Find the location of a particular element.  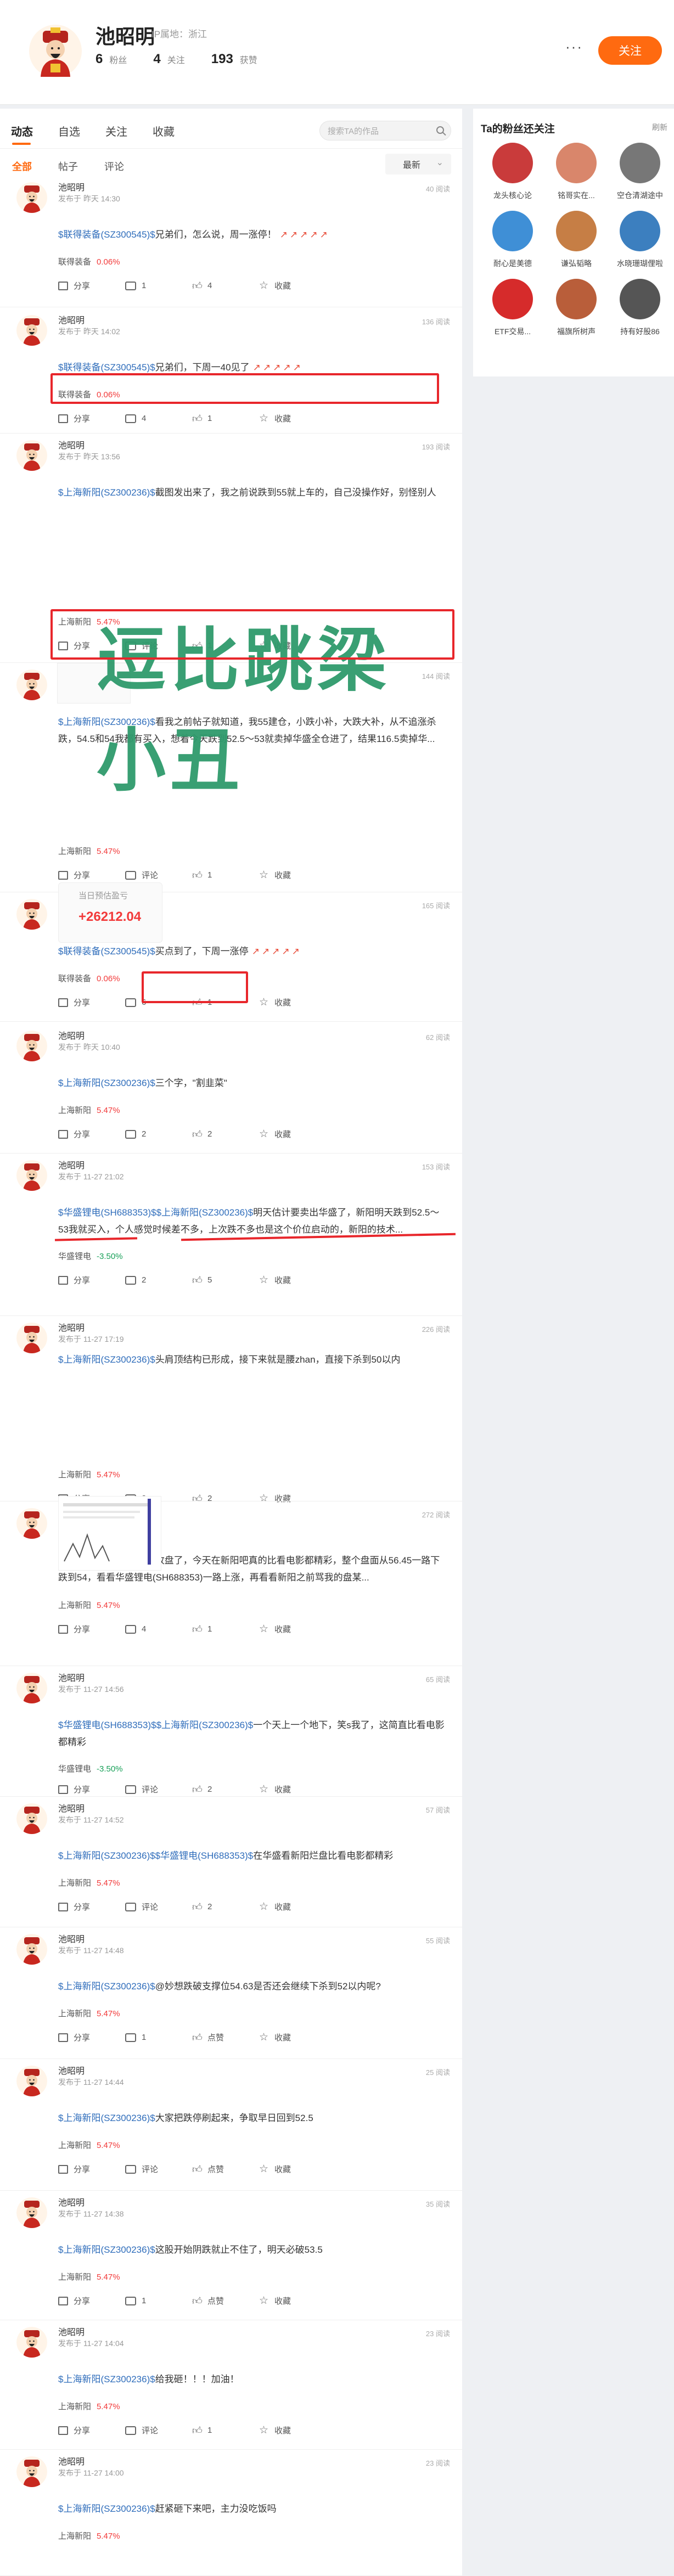

follow-button: 关注 is located at coordinates (630, 51).